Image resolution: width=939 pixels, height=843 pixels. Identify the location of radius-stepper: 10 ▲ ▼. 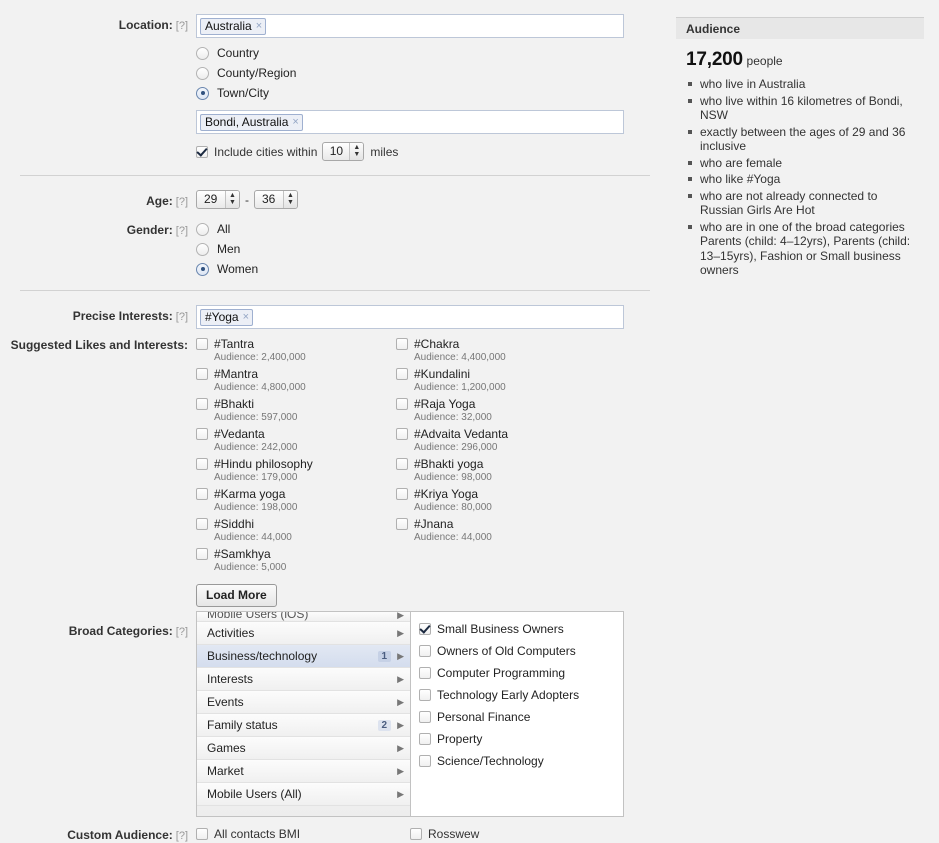
(343, 151).